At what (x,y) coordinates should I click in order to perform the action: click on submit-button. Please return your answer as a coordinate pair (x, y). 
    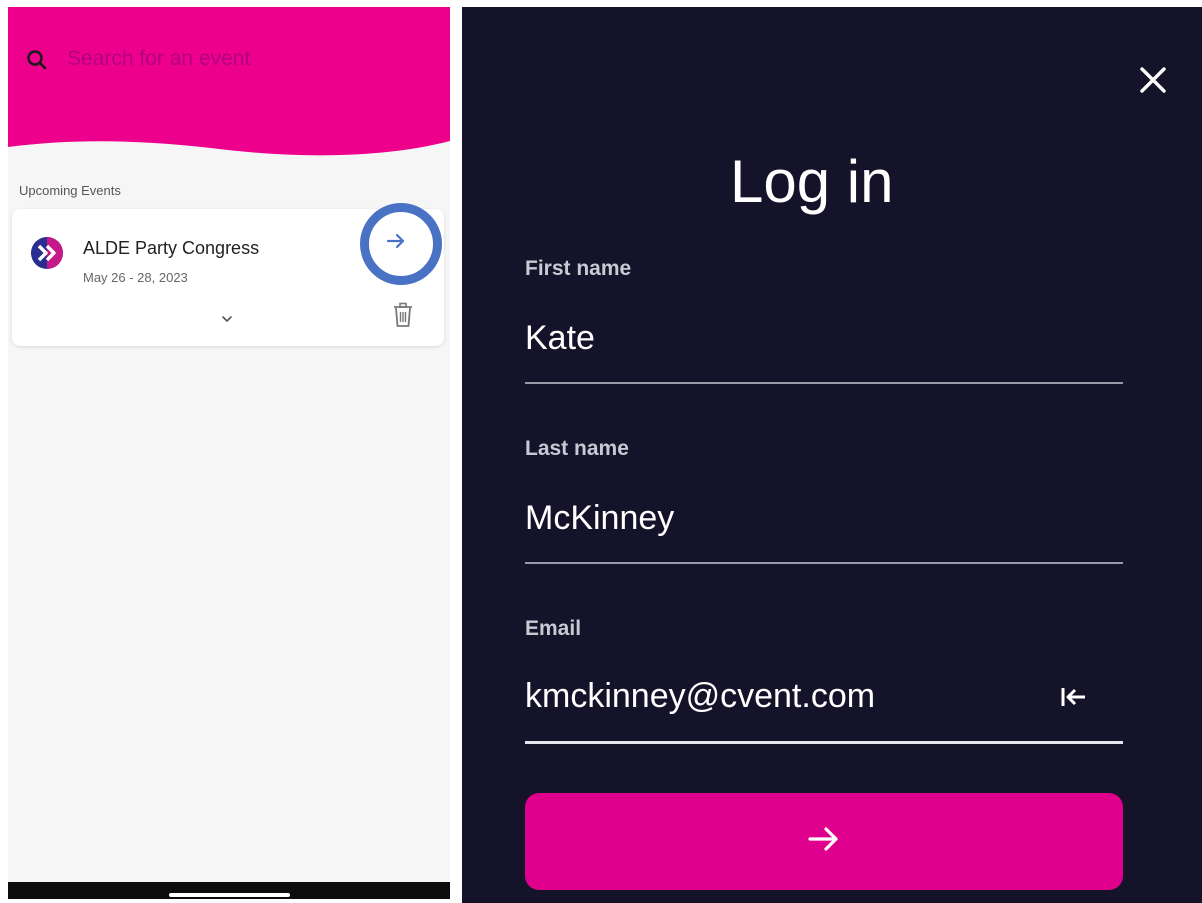
    Looking at the image, I should click on (824, 841).